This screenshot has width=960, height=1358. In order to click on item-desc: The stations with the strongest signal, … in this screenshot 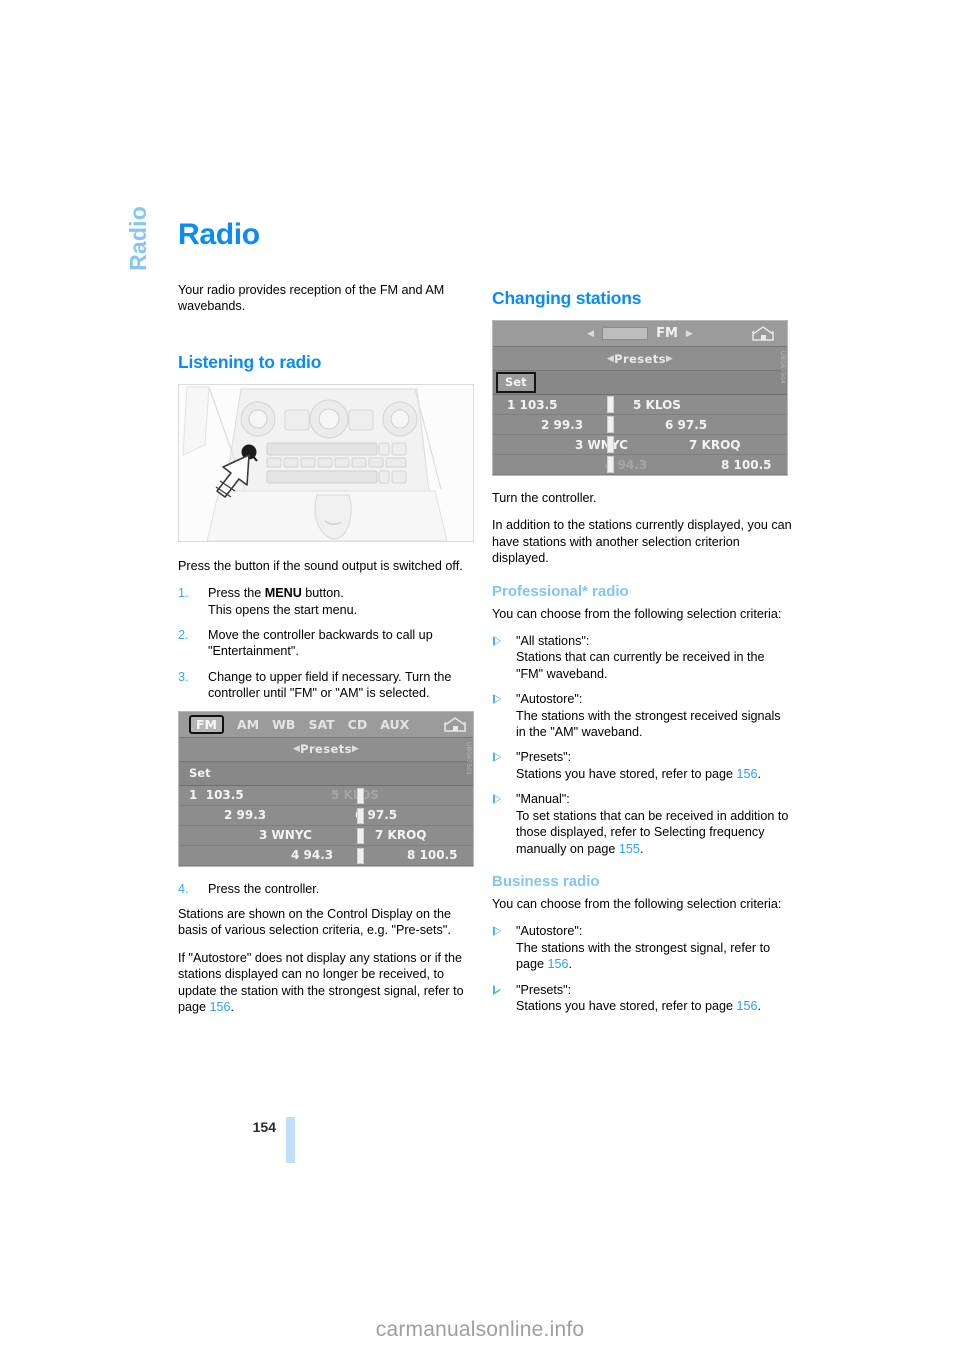, I will do `click(643, 956)`.